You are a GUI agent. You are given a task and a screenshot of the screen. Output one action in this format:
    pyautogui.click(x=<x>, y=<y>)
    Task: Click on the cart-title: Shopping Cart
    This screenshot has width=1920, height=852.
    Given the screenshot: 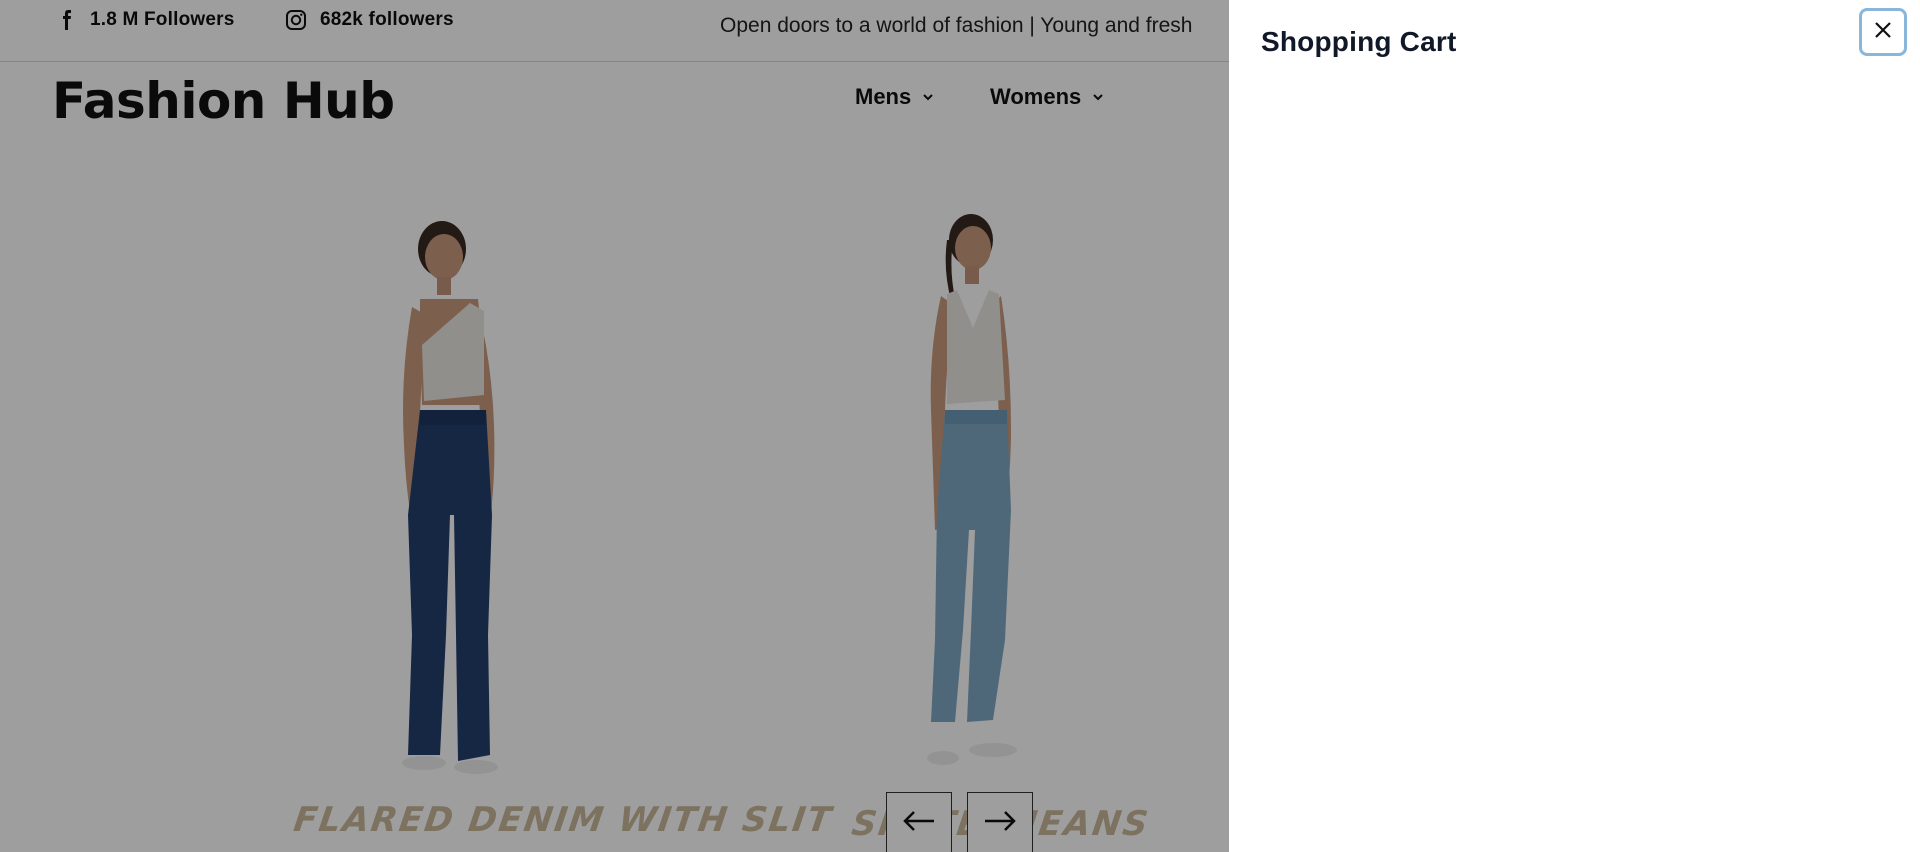 What is the action you would take?
    pyautogui.click(x=1359, y=41)
    